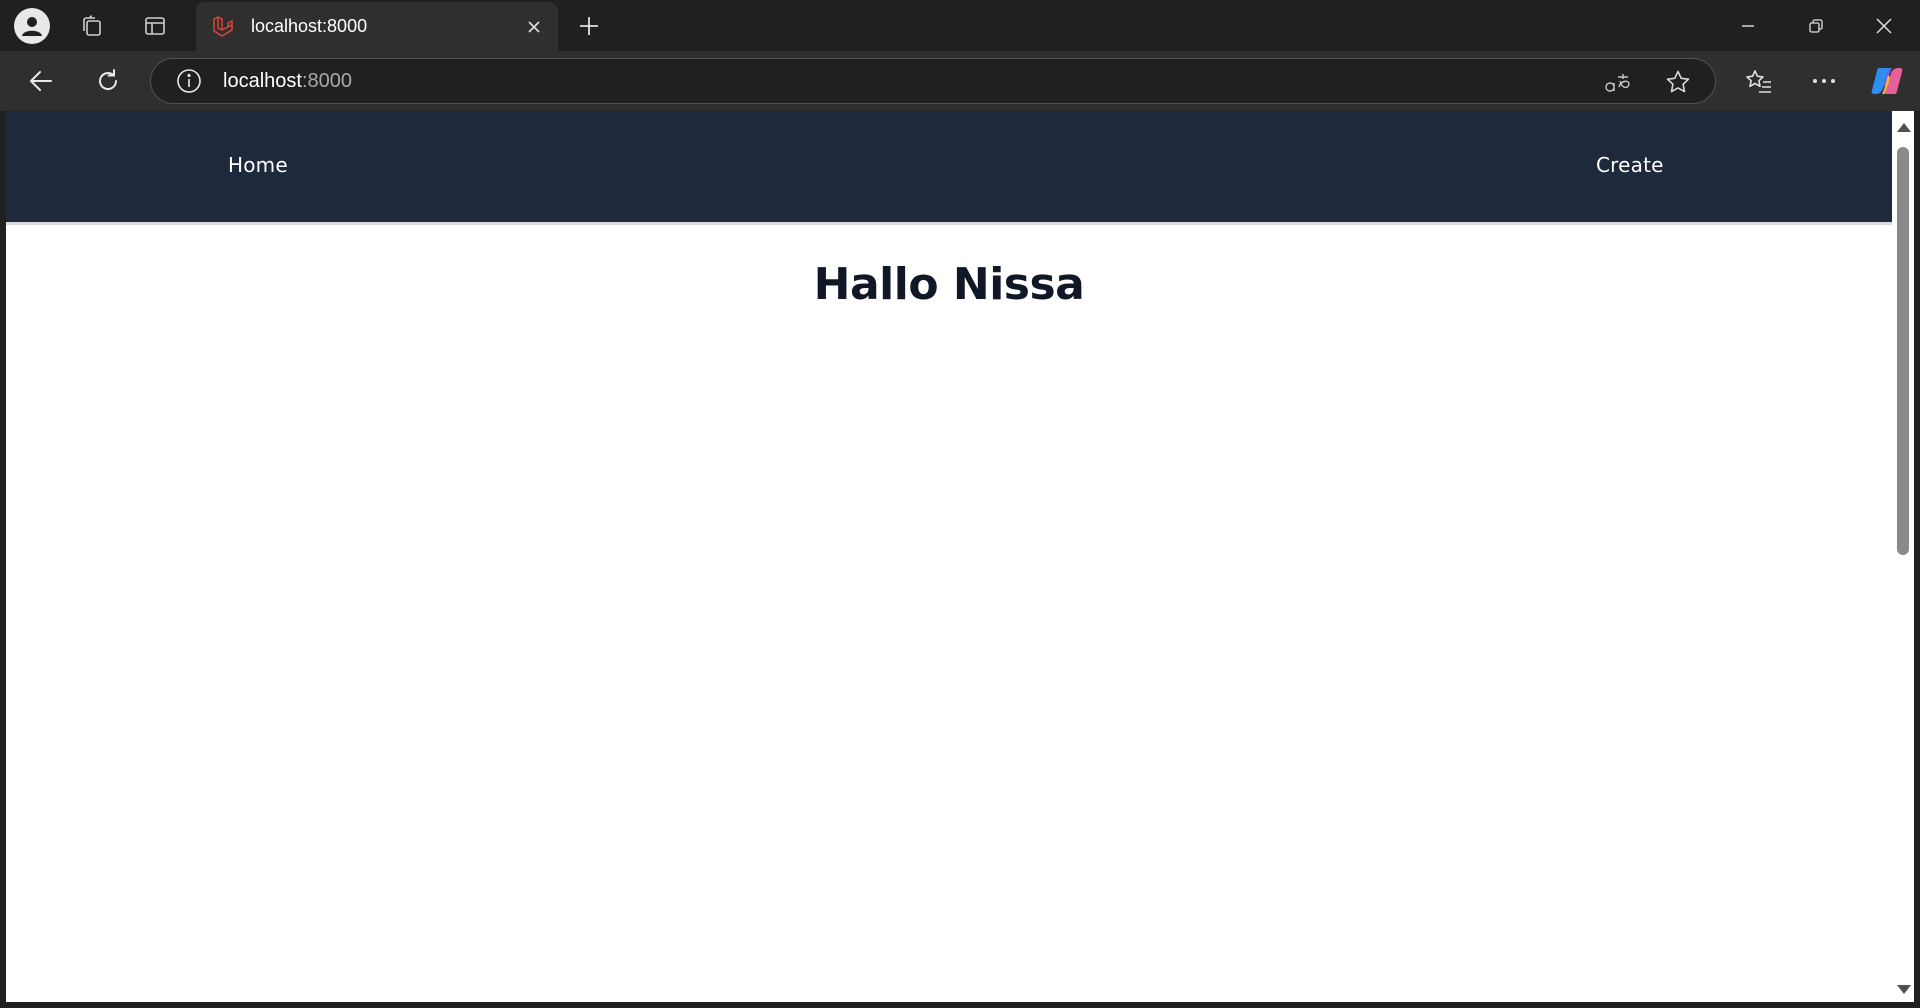  Describe the element at coordinates (960, 25) in the screenshot. I see `title-bar: localhost:8000` at that location.